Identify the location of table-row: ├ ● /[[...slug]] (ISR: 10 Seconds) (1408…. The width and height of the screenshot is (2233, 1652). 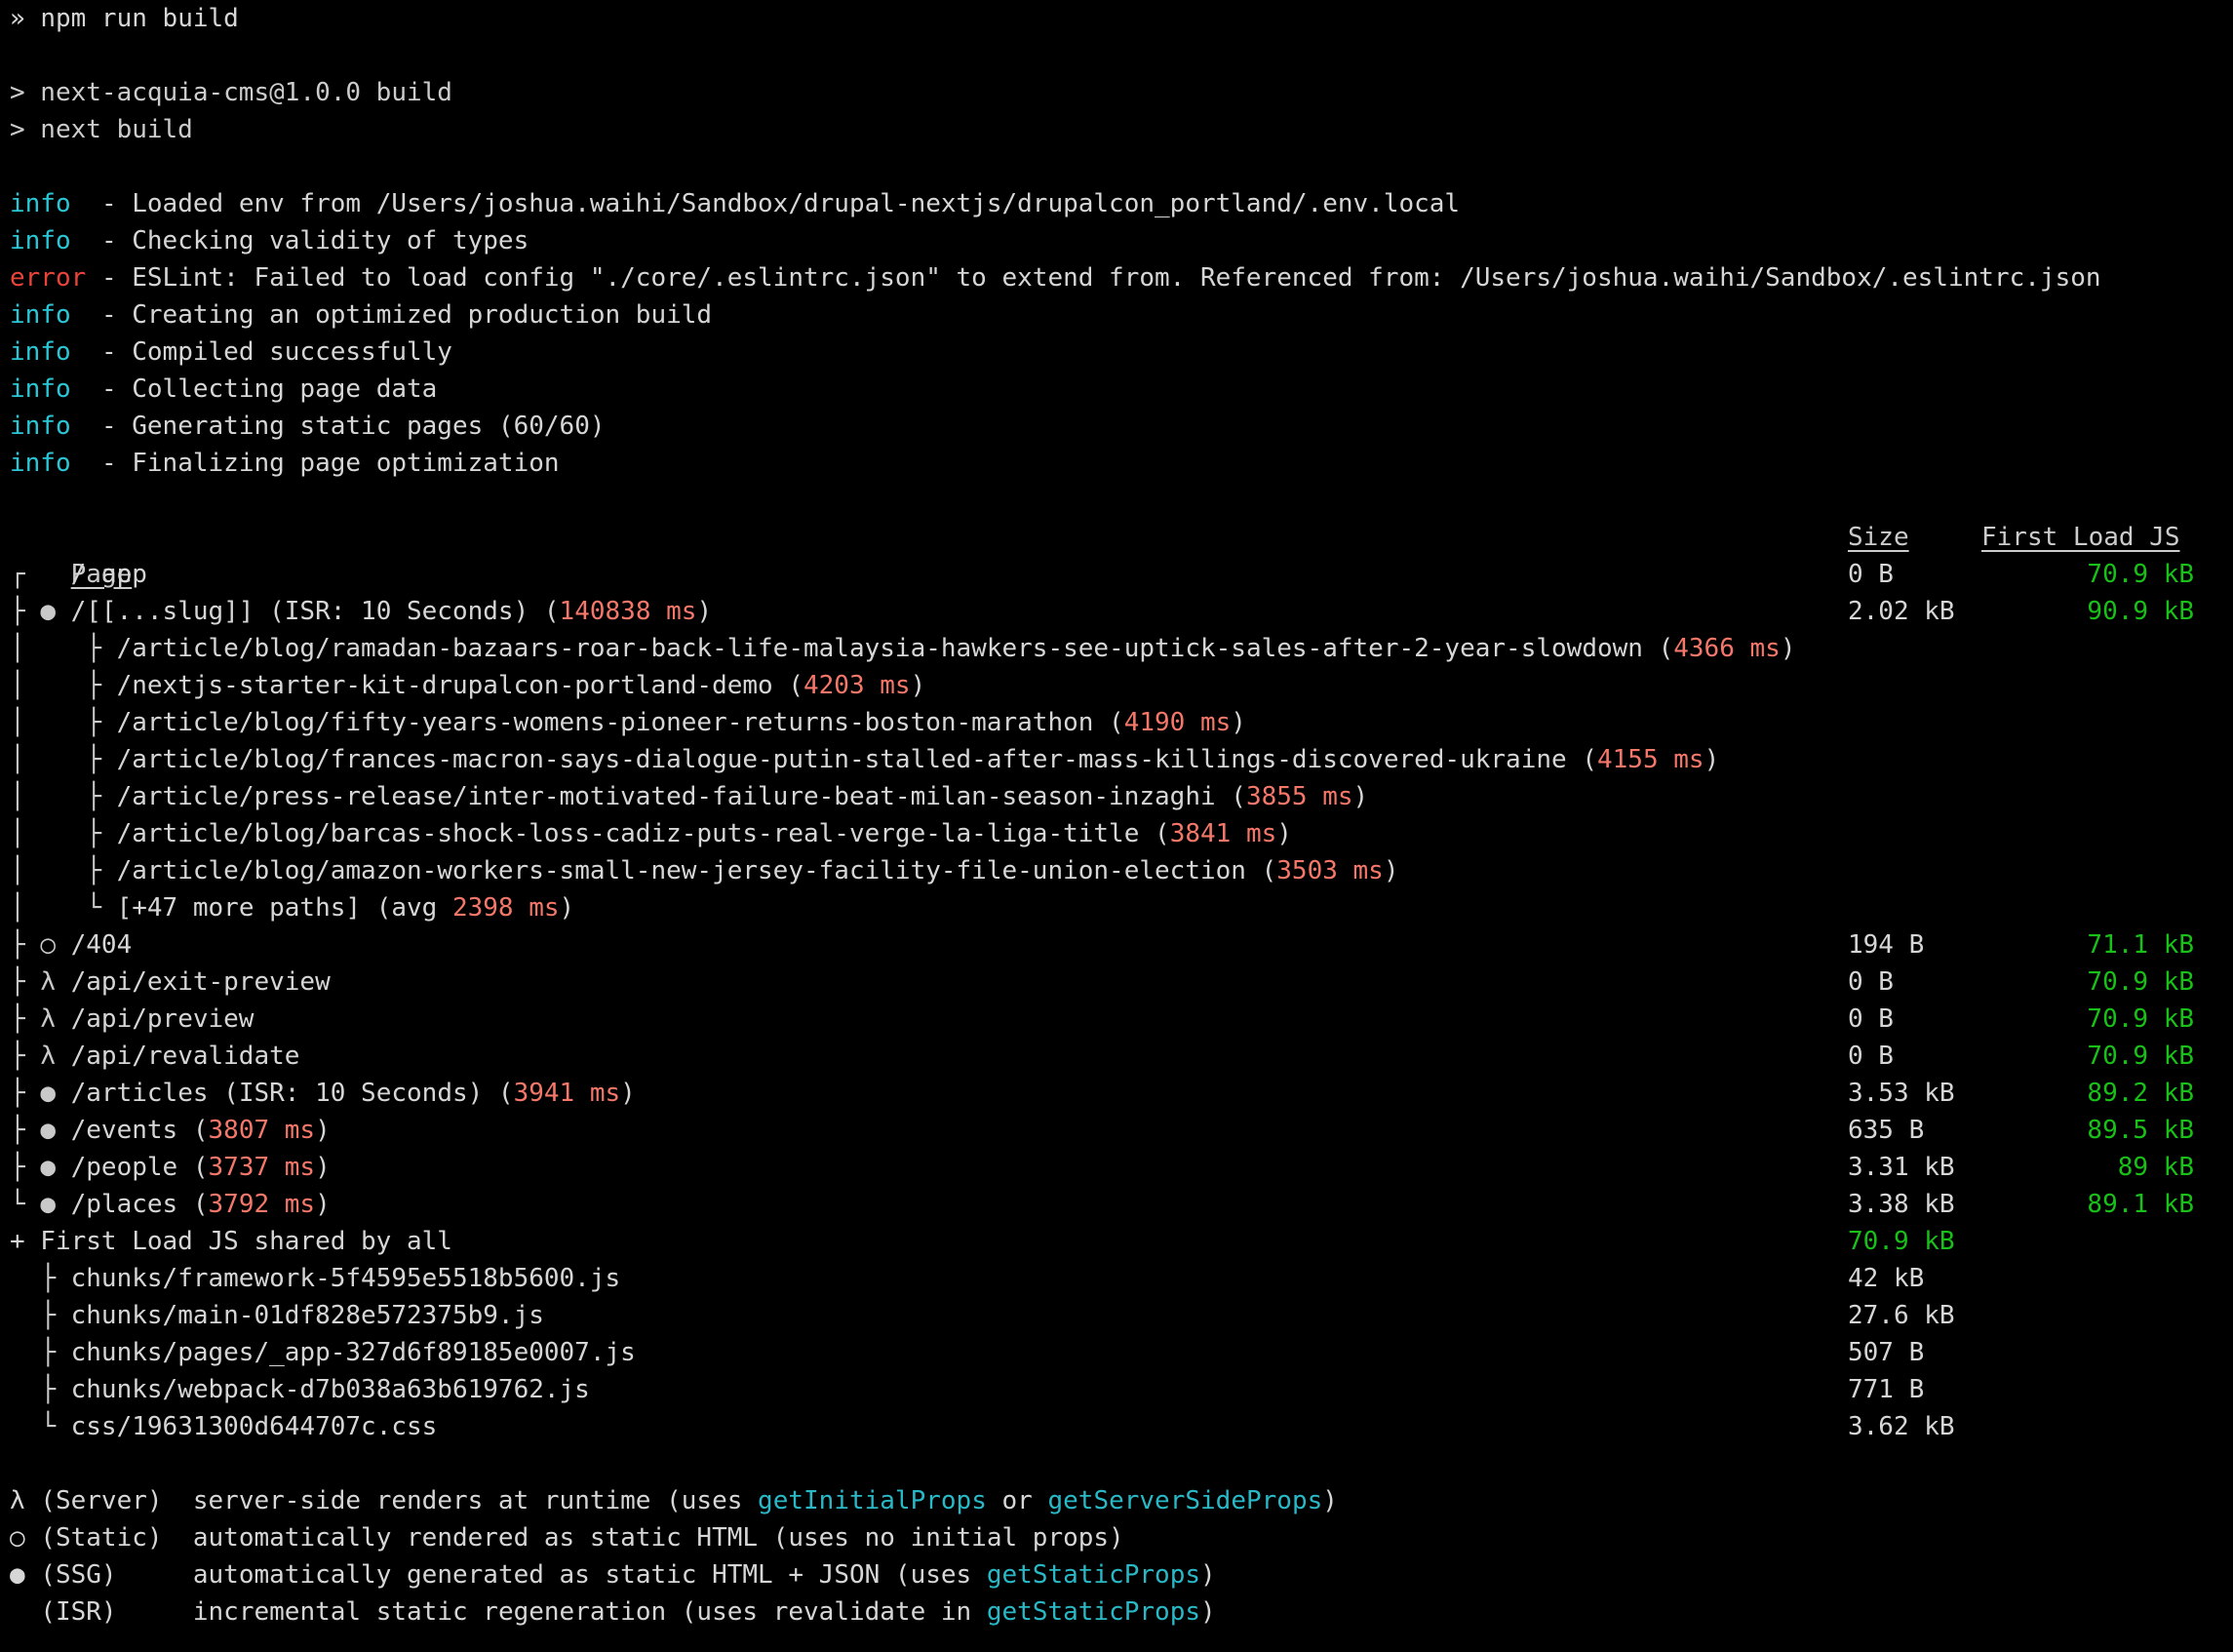
(1116, 611).